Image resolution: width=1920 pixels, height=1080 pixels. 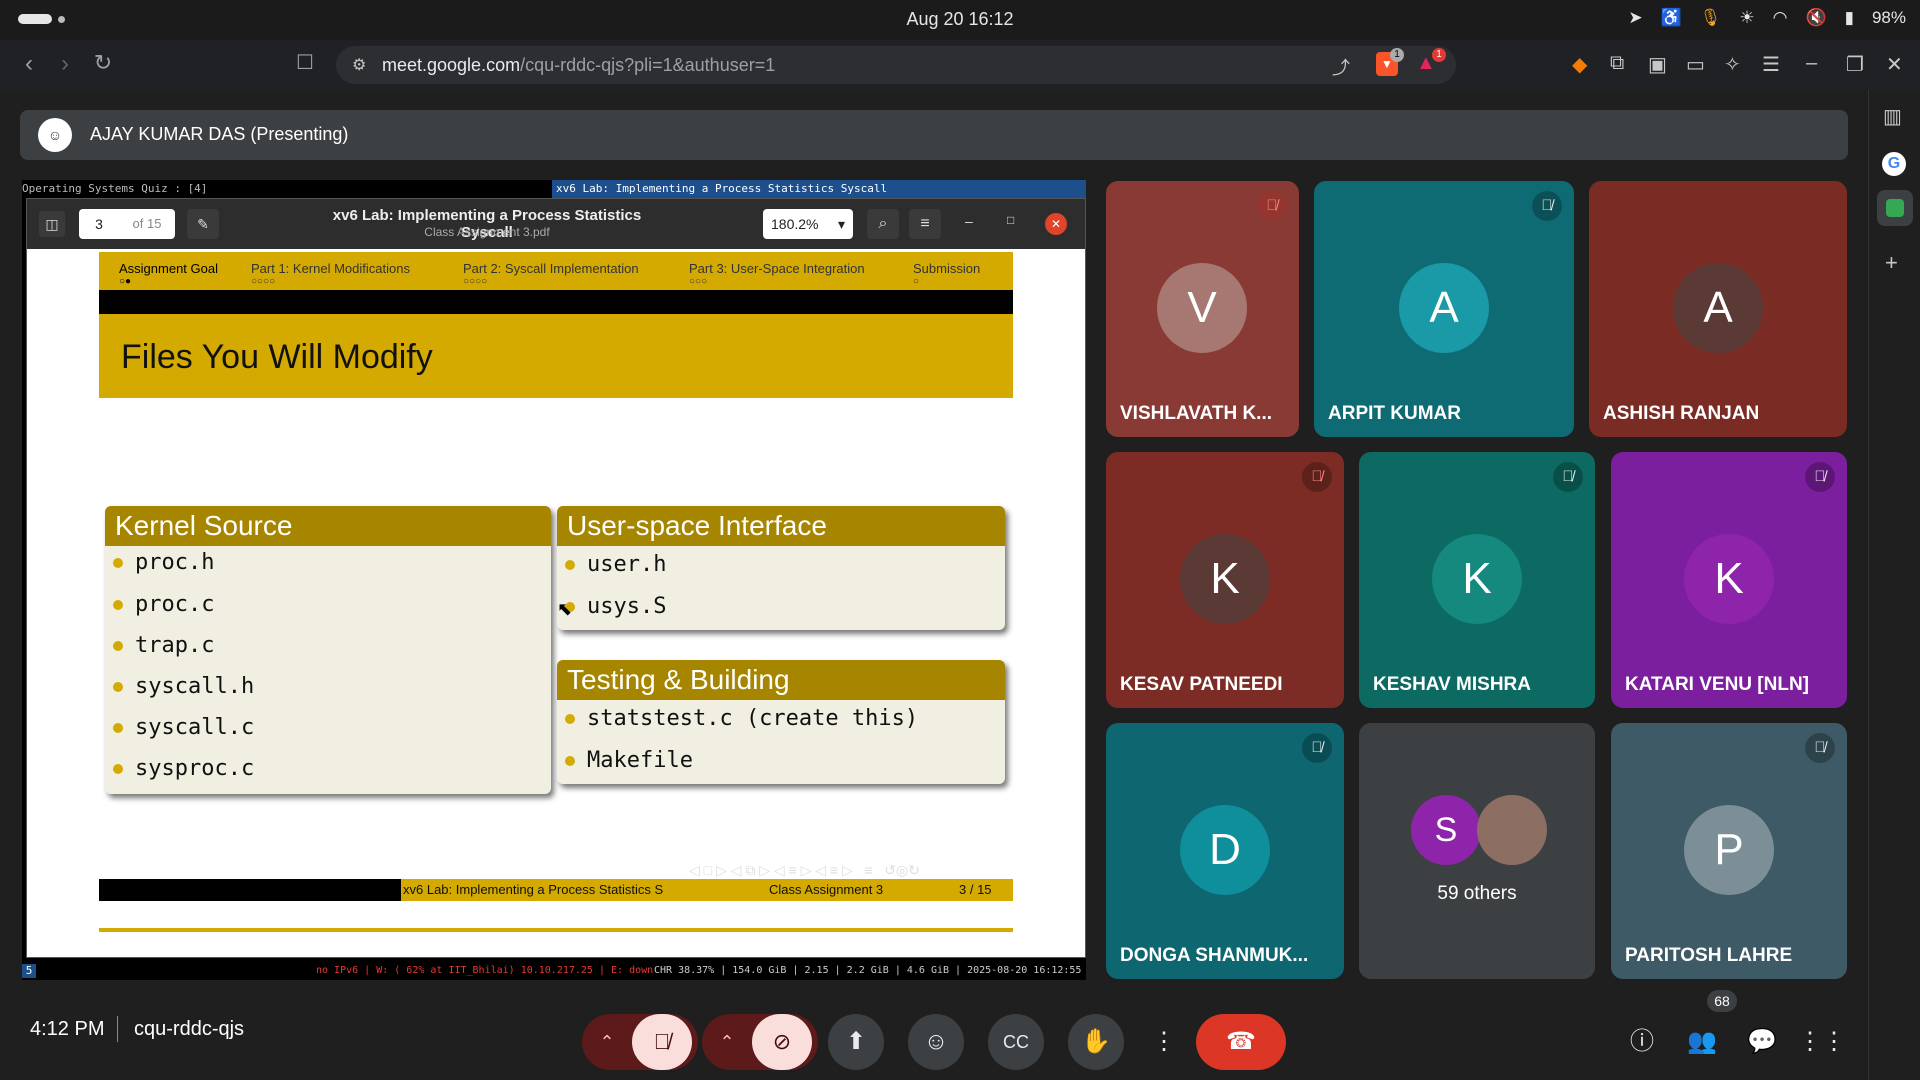 What do you see at coordinates (856, 1042) in the screenshot?
I see `present-screen-icon: ⬆` at bounding box center [856, 1042].